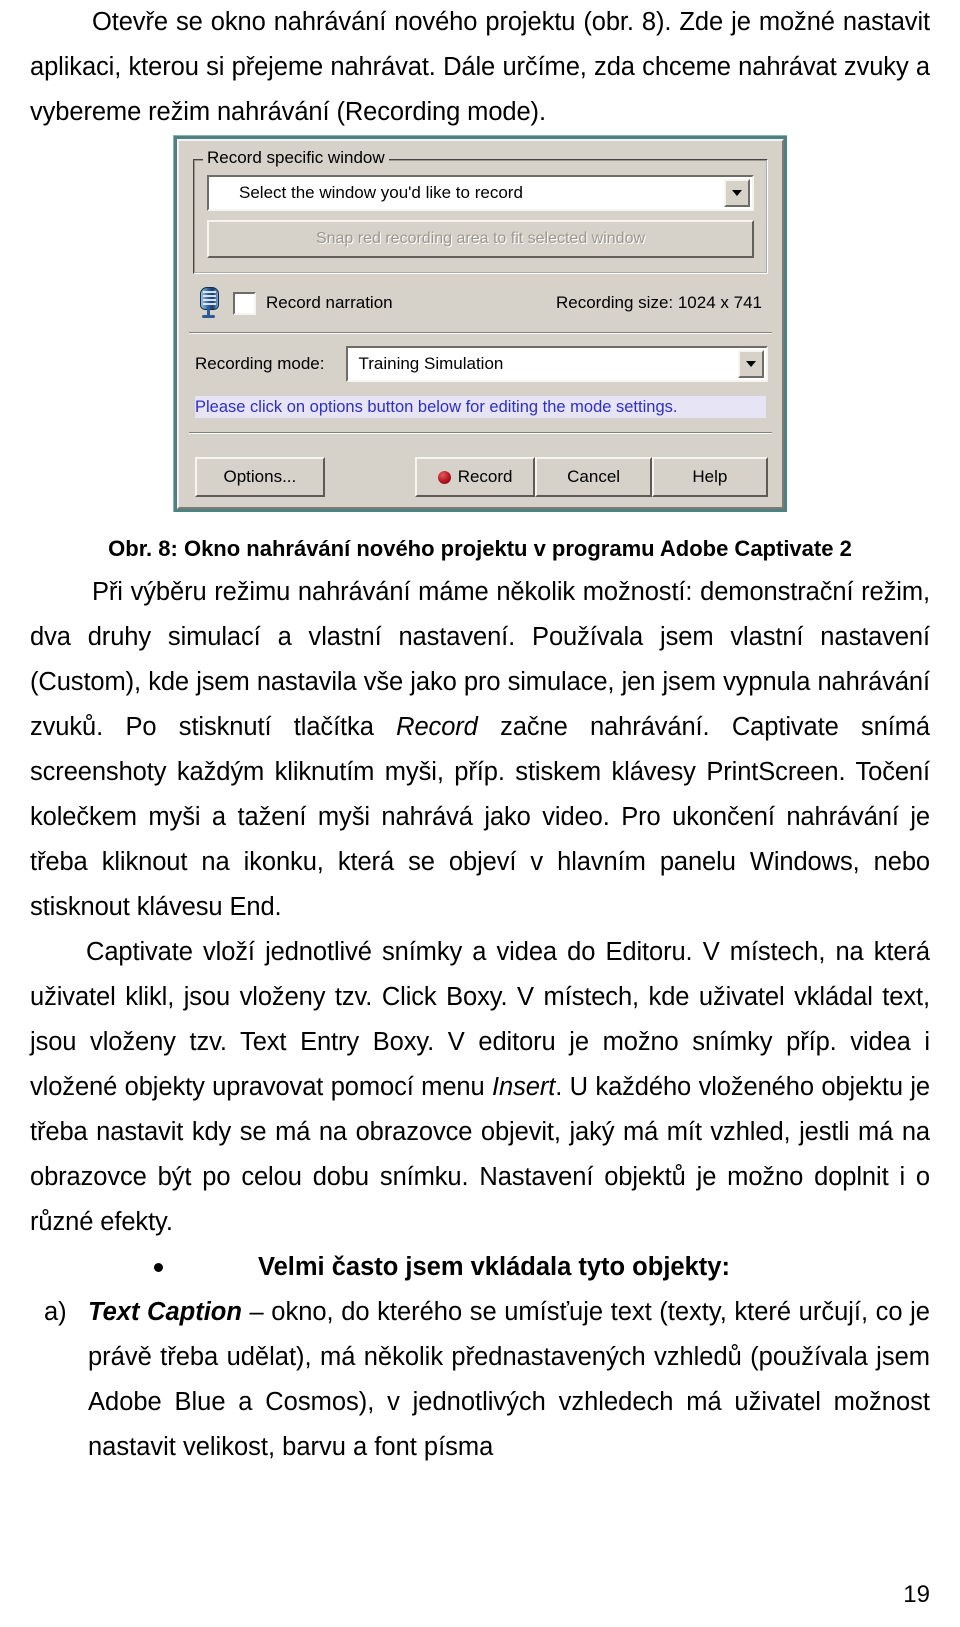 The image size is (960, 1627). I want to click on recording-mode-value: Training Simulation, so click(431, 363).